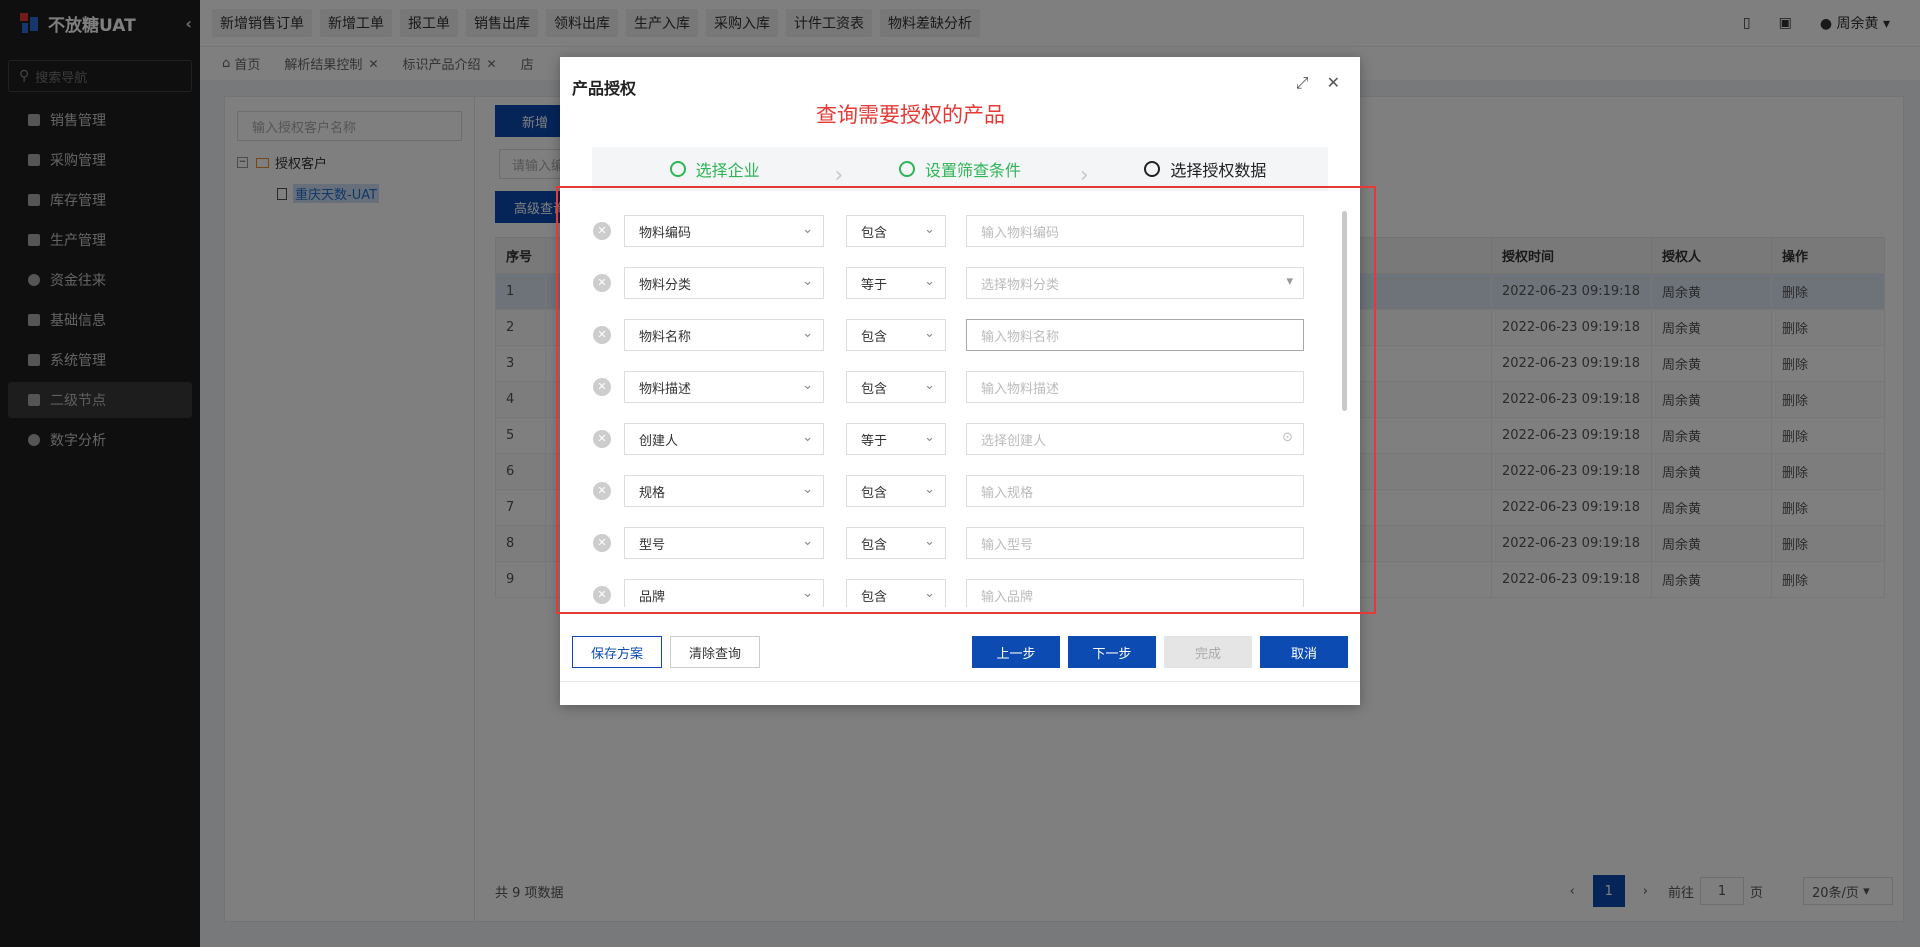 The height and width of the screenshot is (947, 1920). Describe the element at coordinates (1016, 652) in the screenshot. I see `prev-step-button: 上一步` at that location.